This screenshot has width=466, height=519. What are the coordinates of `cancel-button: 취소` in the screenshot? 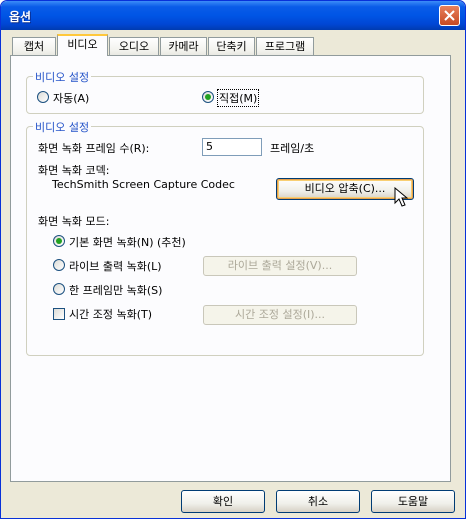 It's located at (318, 501).